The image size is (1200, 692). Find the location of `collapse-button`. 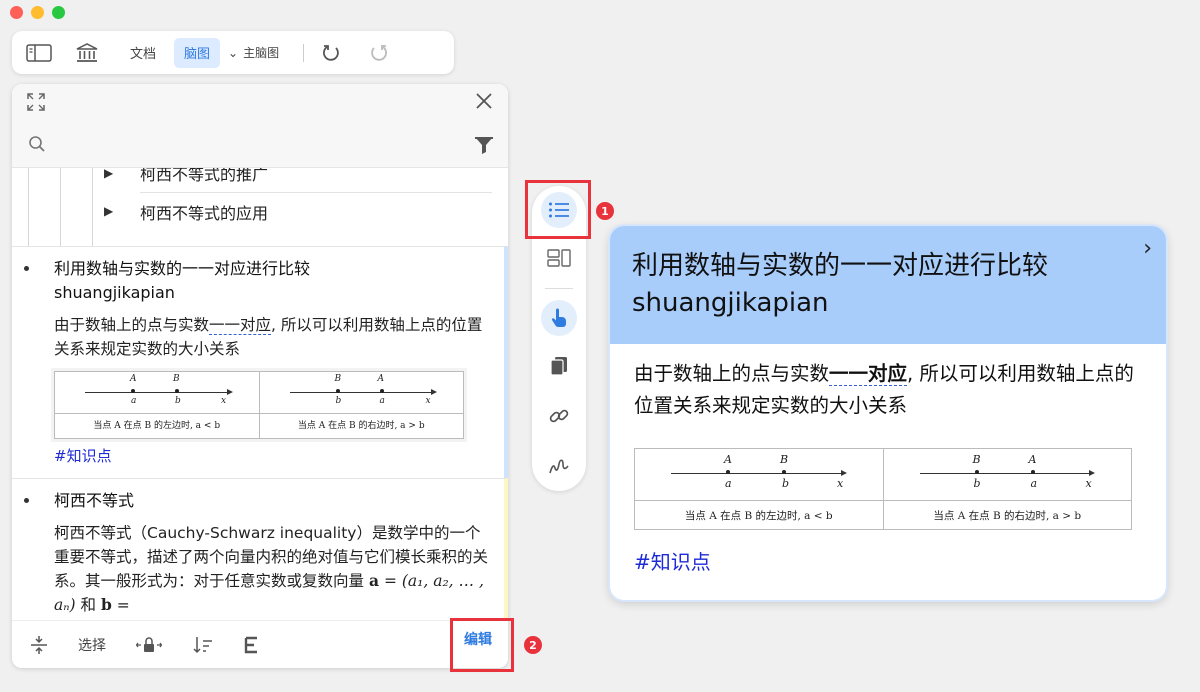

collapse-button is located at coordinates (39, 645).